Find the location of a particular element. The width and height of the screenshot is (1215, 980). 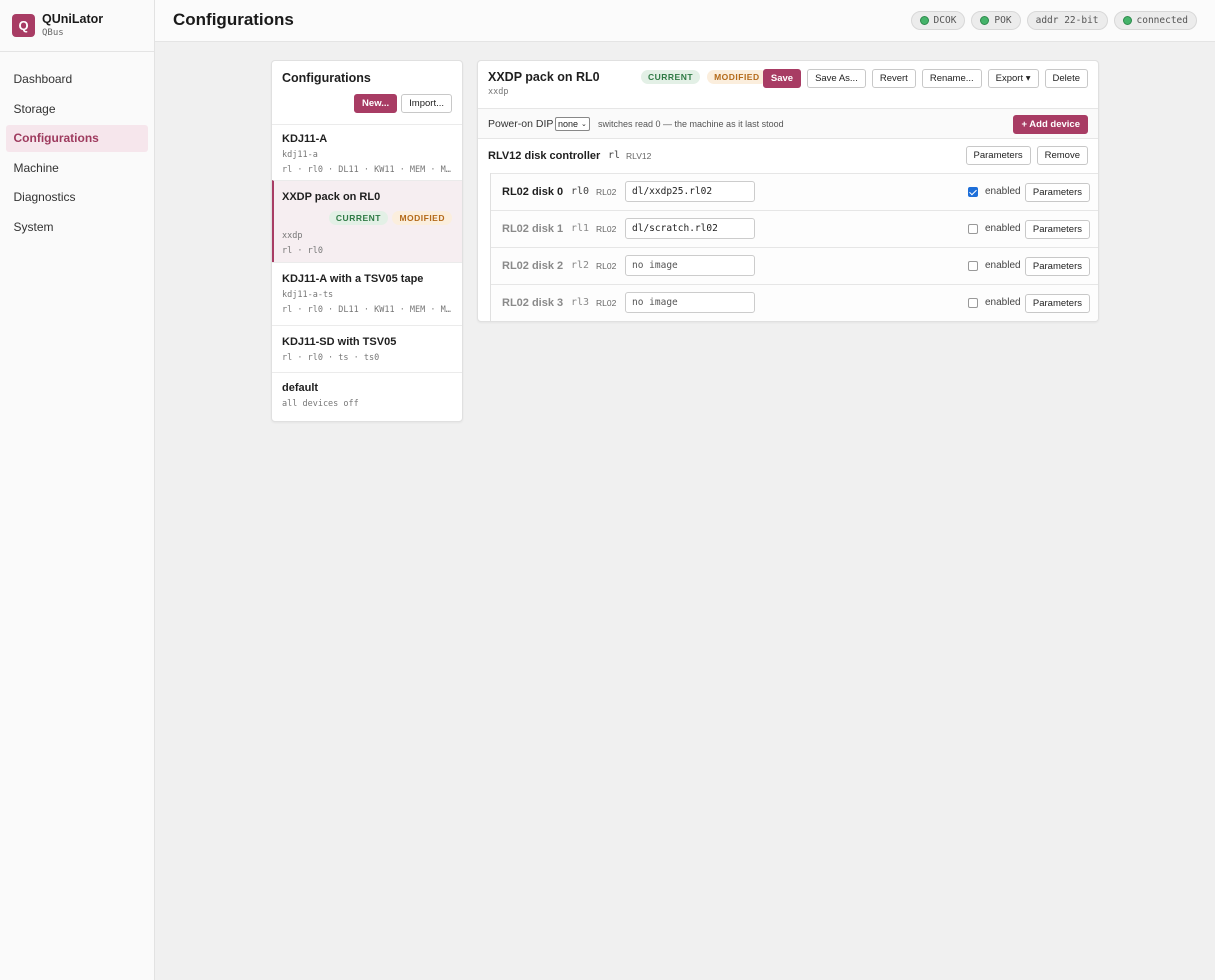

controller-actions: Parameters Remove is located at coordinates (1026, 155).